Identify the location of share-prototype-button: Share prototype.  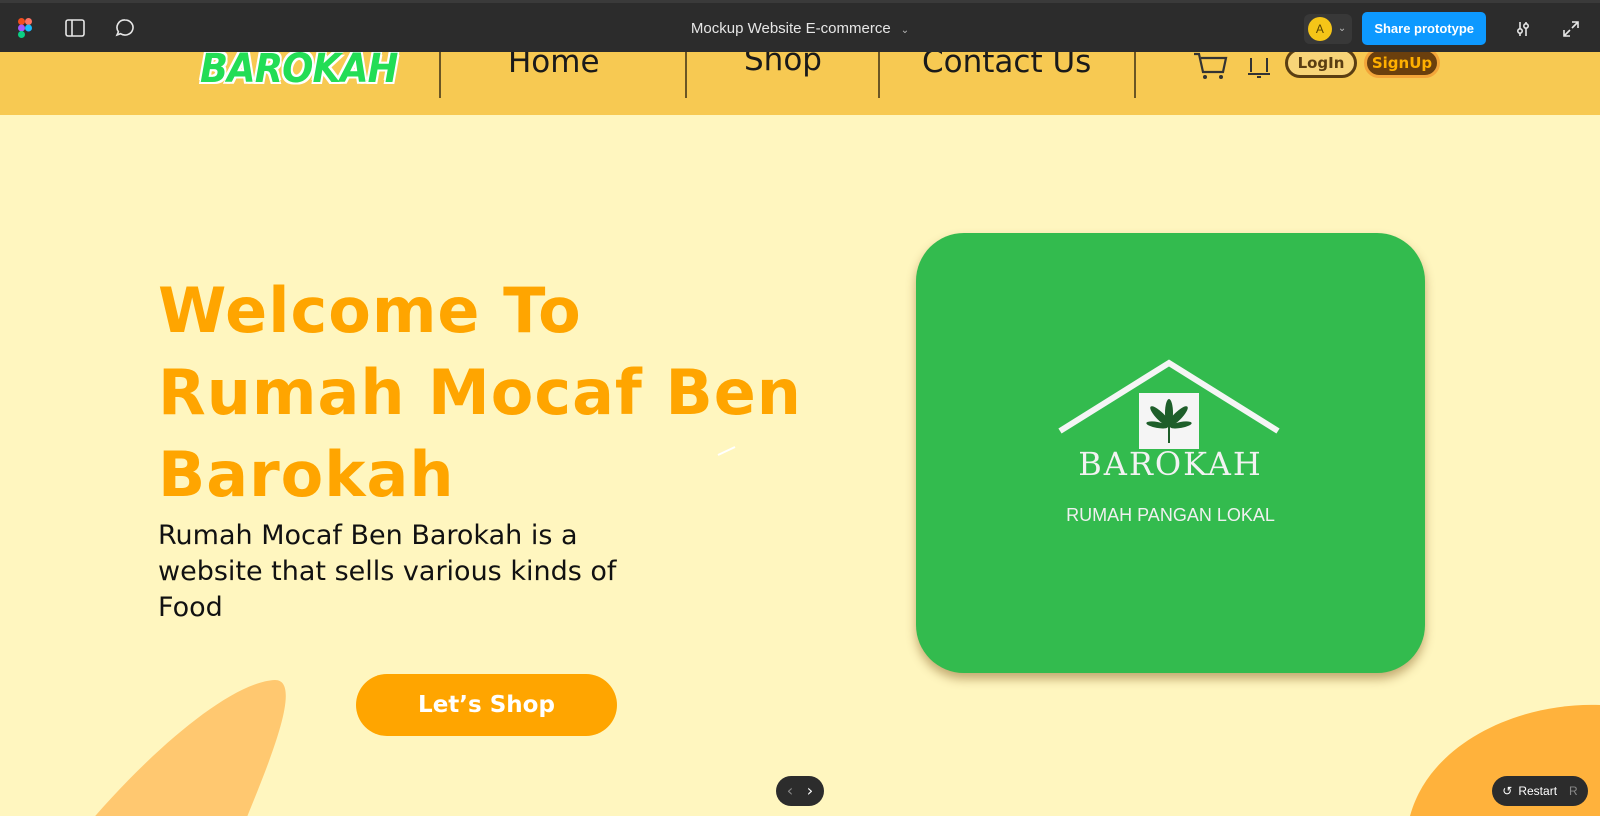
(1424, 28).